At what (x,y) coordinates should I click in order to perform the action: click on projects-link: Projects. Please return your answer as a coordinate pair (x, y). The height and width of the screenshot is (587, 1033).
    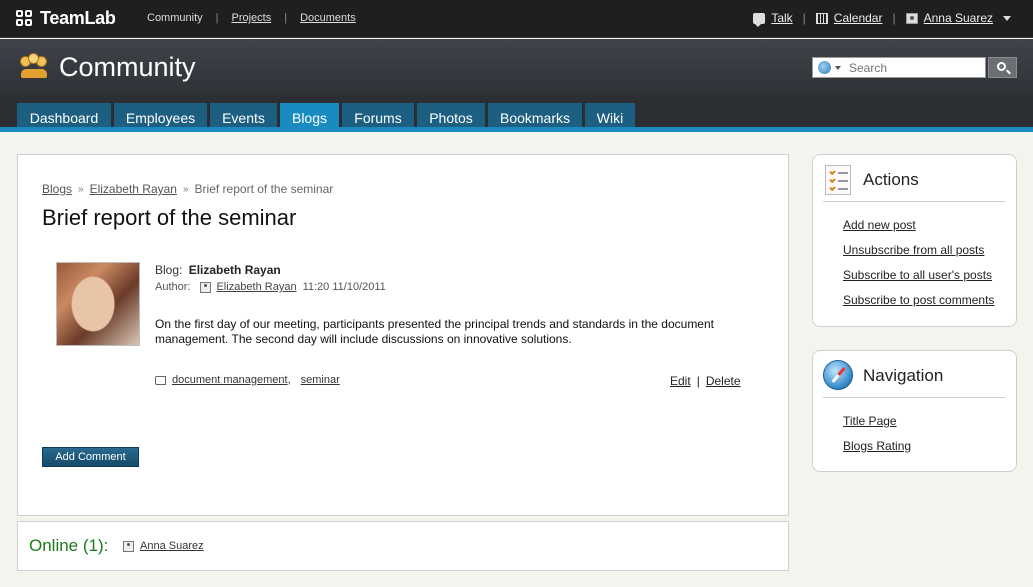
    Looking at the image, I should click on (251, 18).